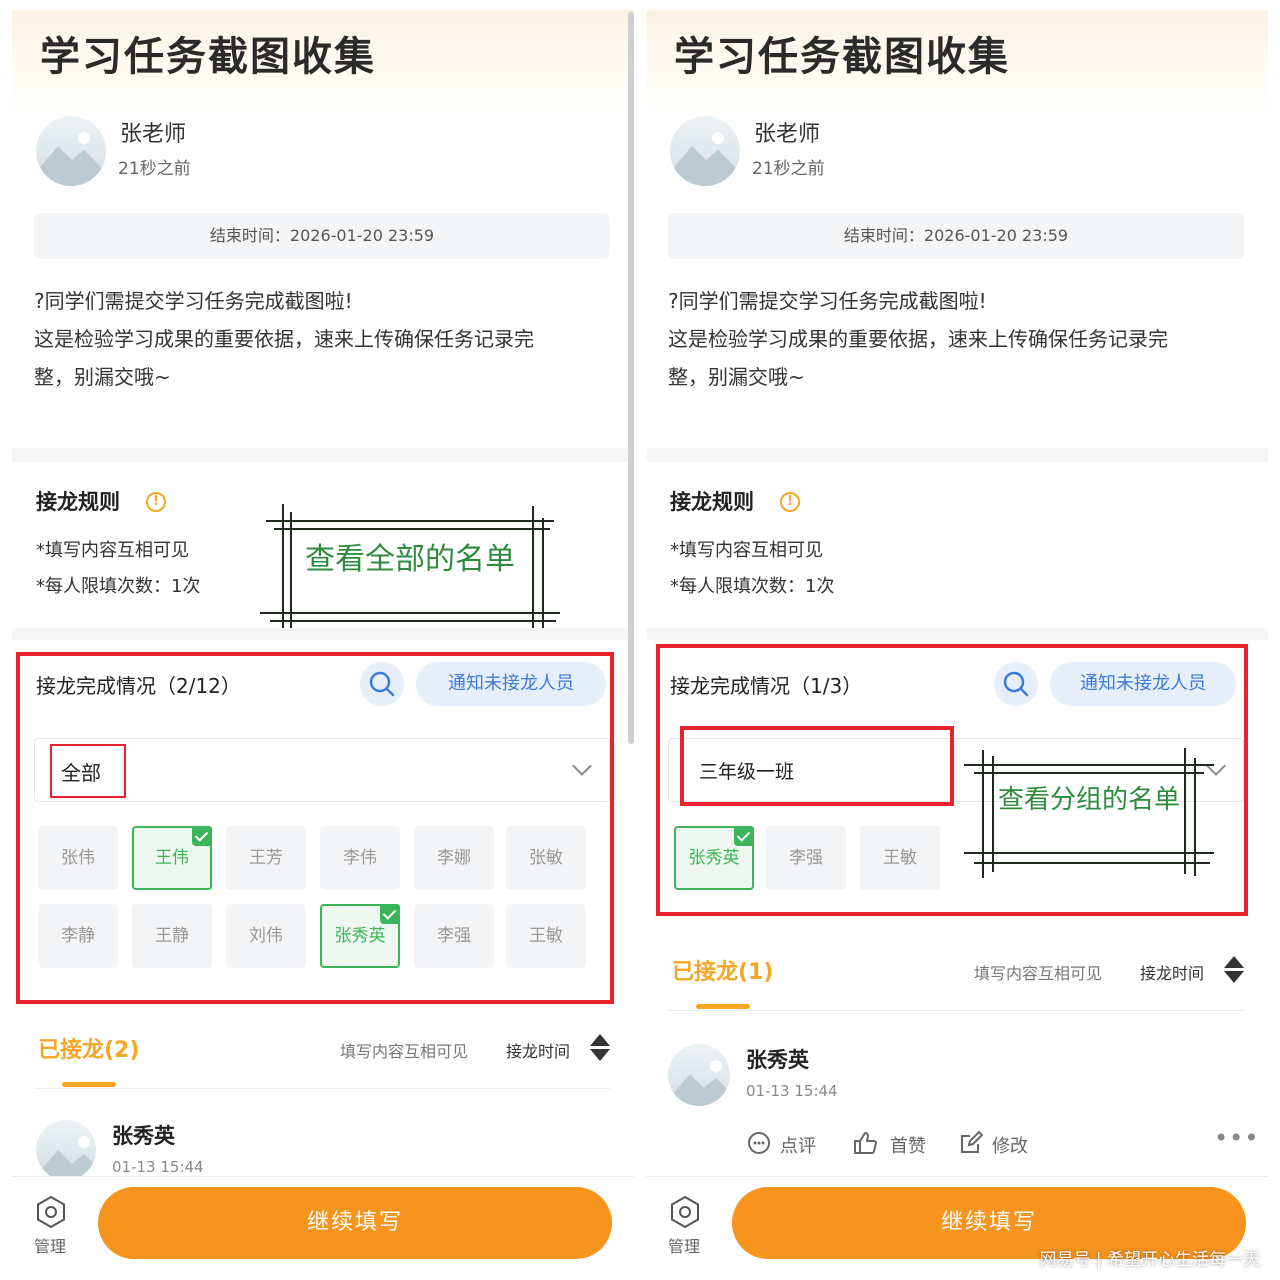 This screenshot has width=1280, height=1280. What do you see at coordinates (1236, 1138) in the screenshot?
I see `more-icon: •••` at bounding box center [1236, 1138].